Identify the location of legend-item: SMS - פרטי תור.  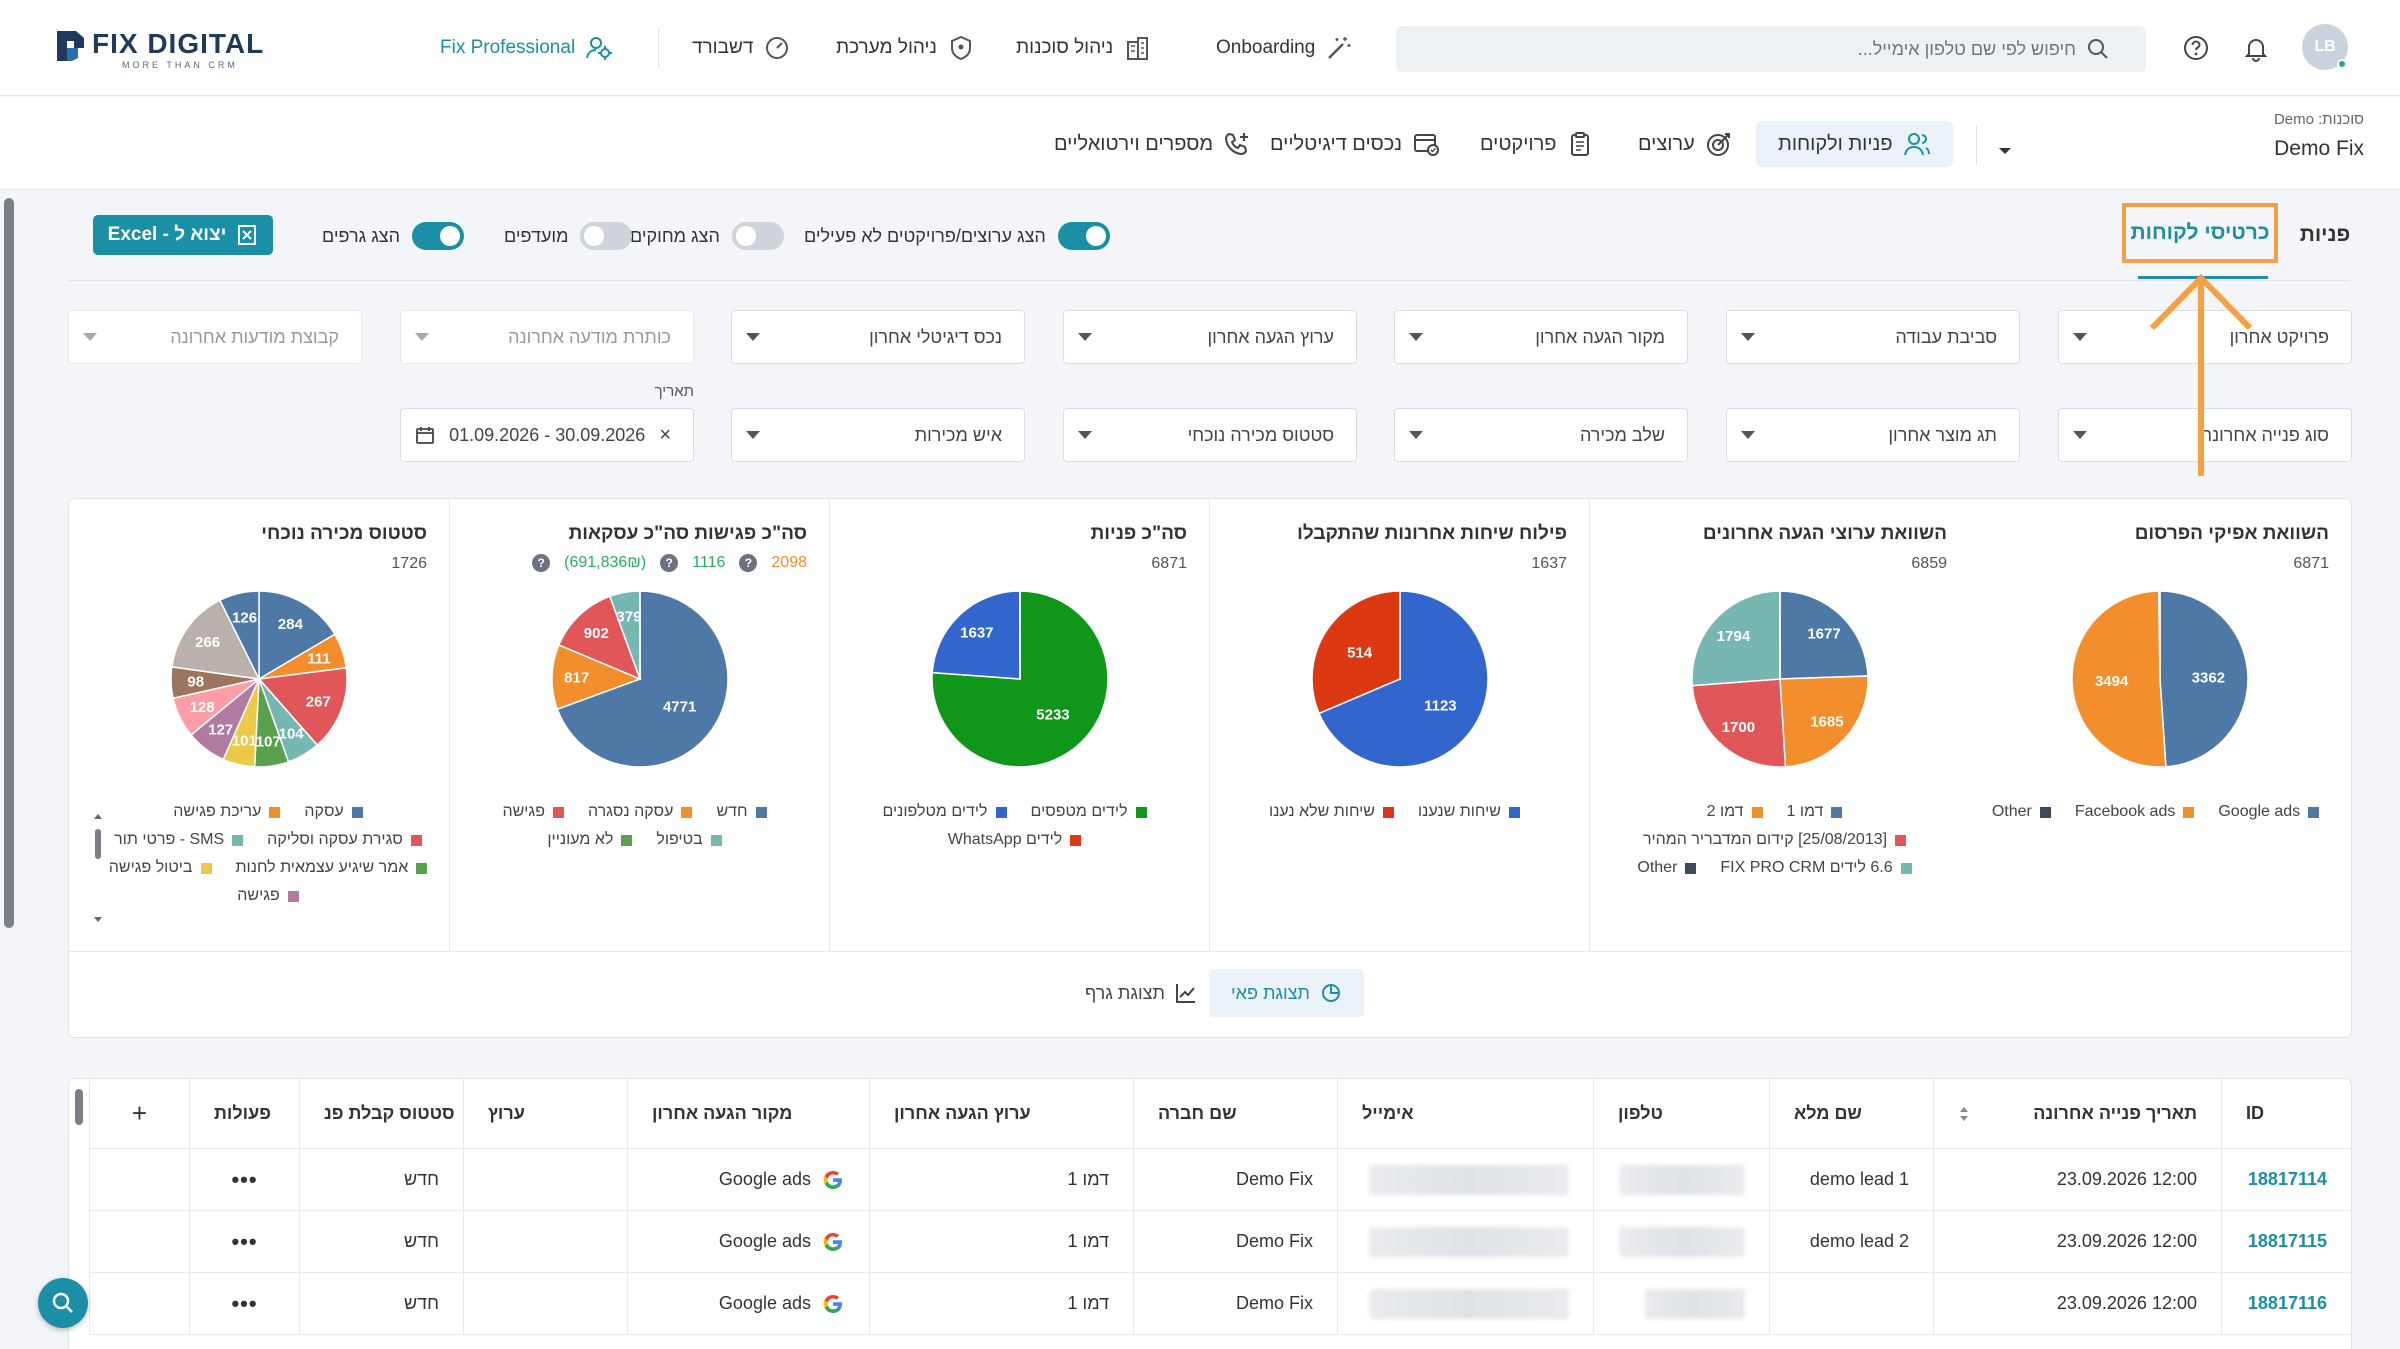
(179, 840).